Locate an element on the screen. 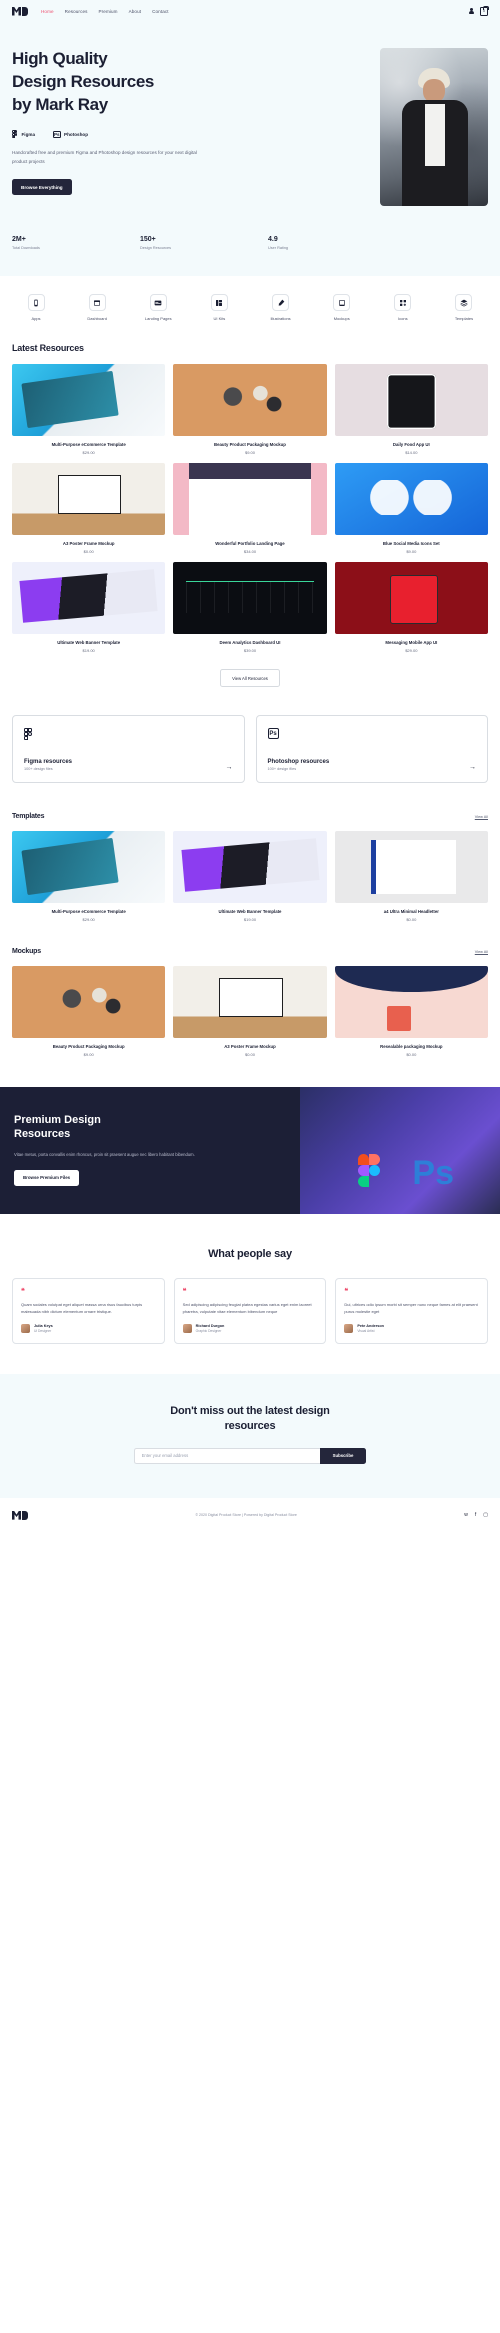 Image resolution: width=500 pixels, height=2333 pixels. newsletter-form: Subscribe is located at coordinates (250, 1455).